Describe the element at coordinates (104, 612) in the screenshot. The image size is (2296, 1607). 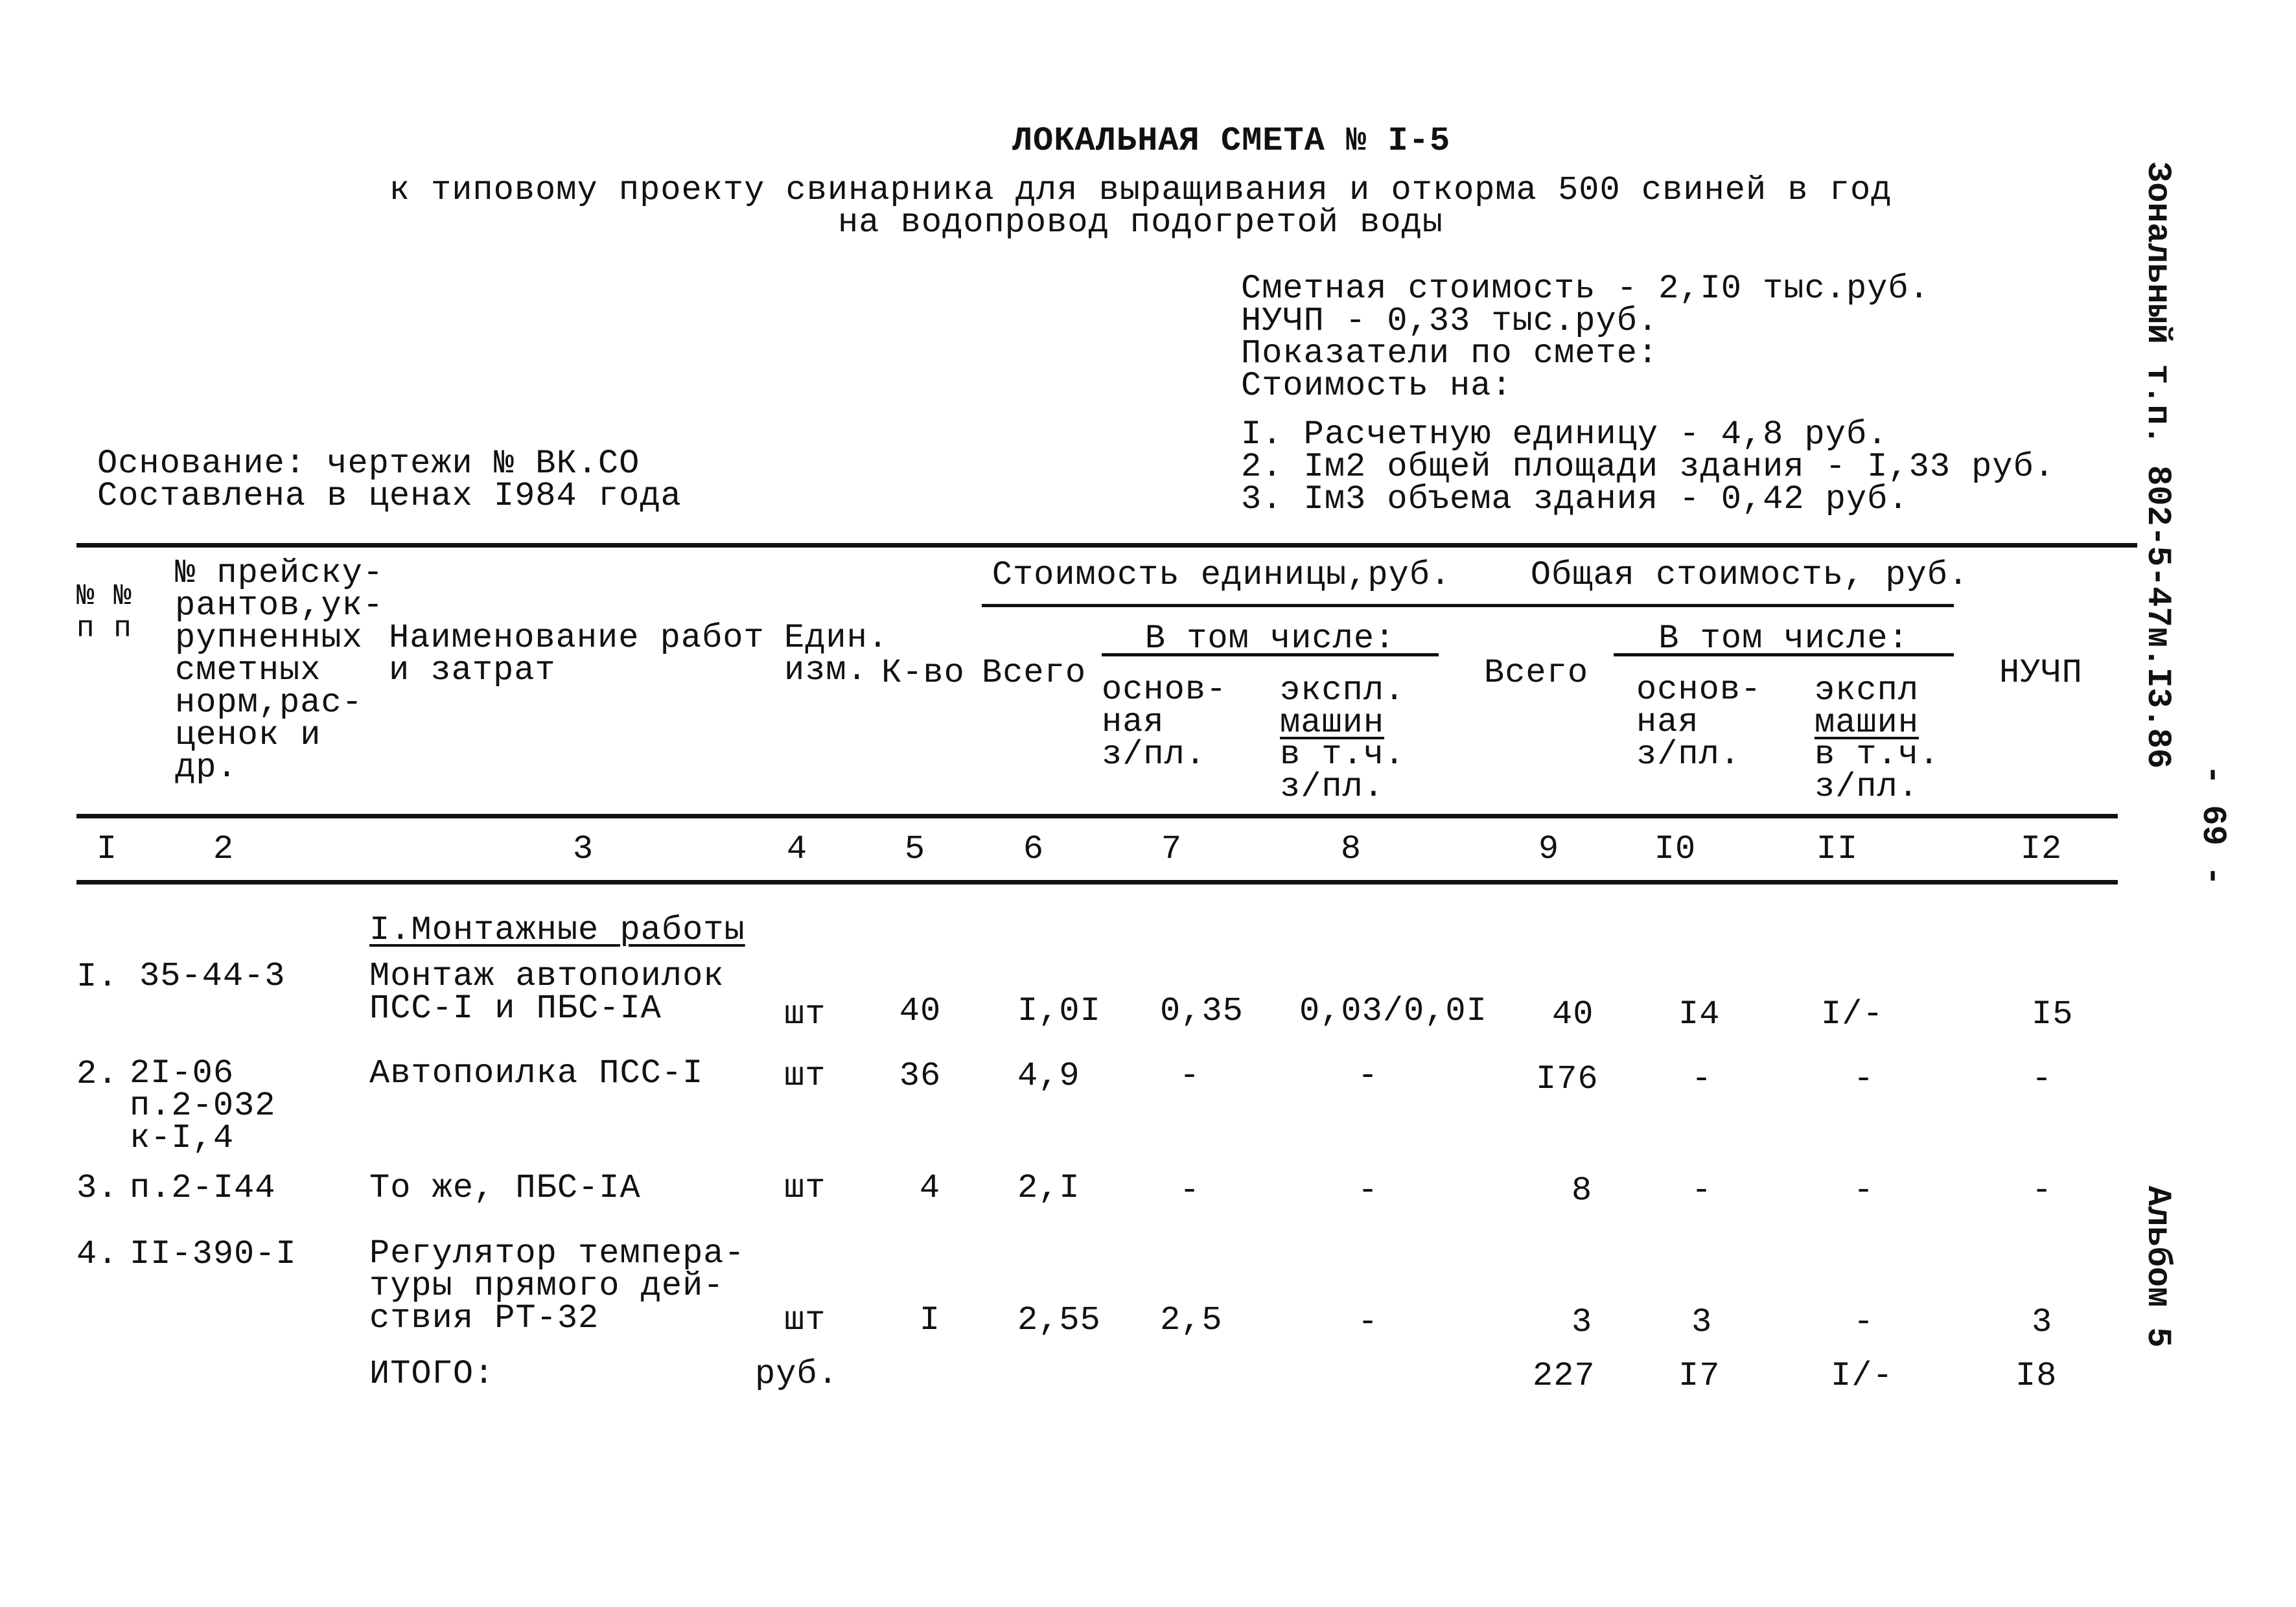
I see `header-row-number: № № п п` at that location.